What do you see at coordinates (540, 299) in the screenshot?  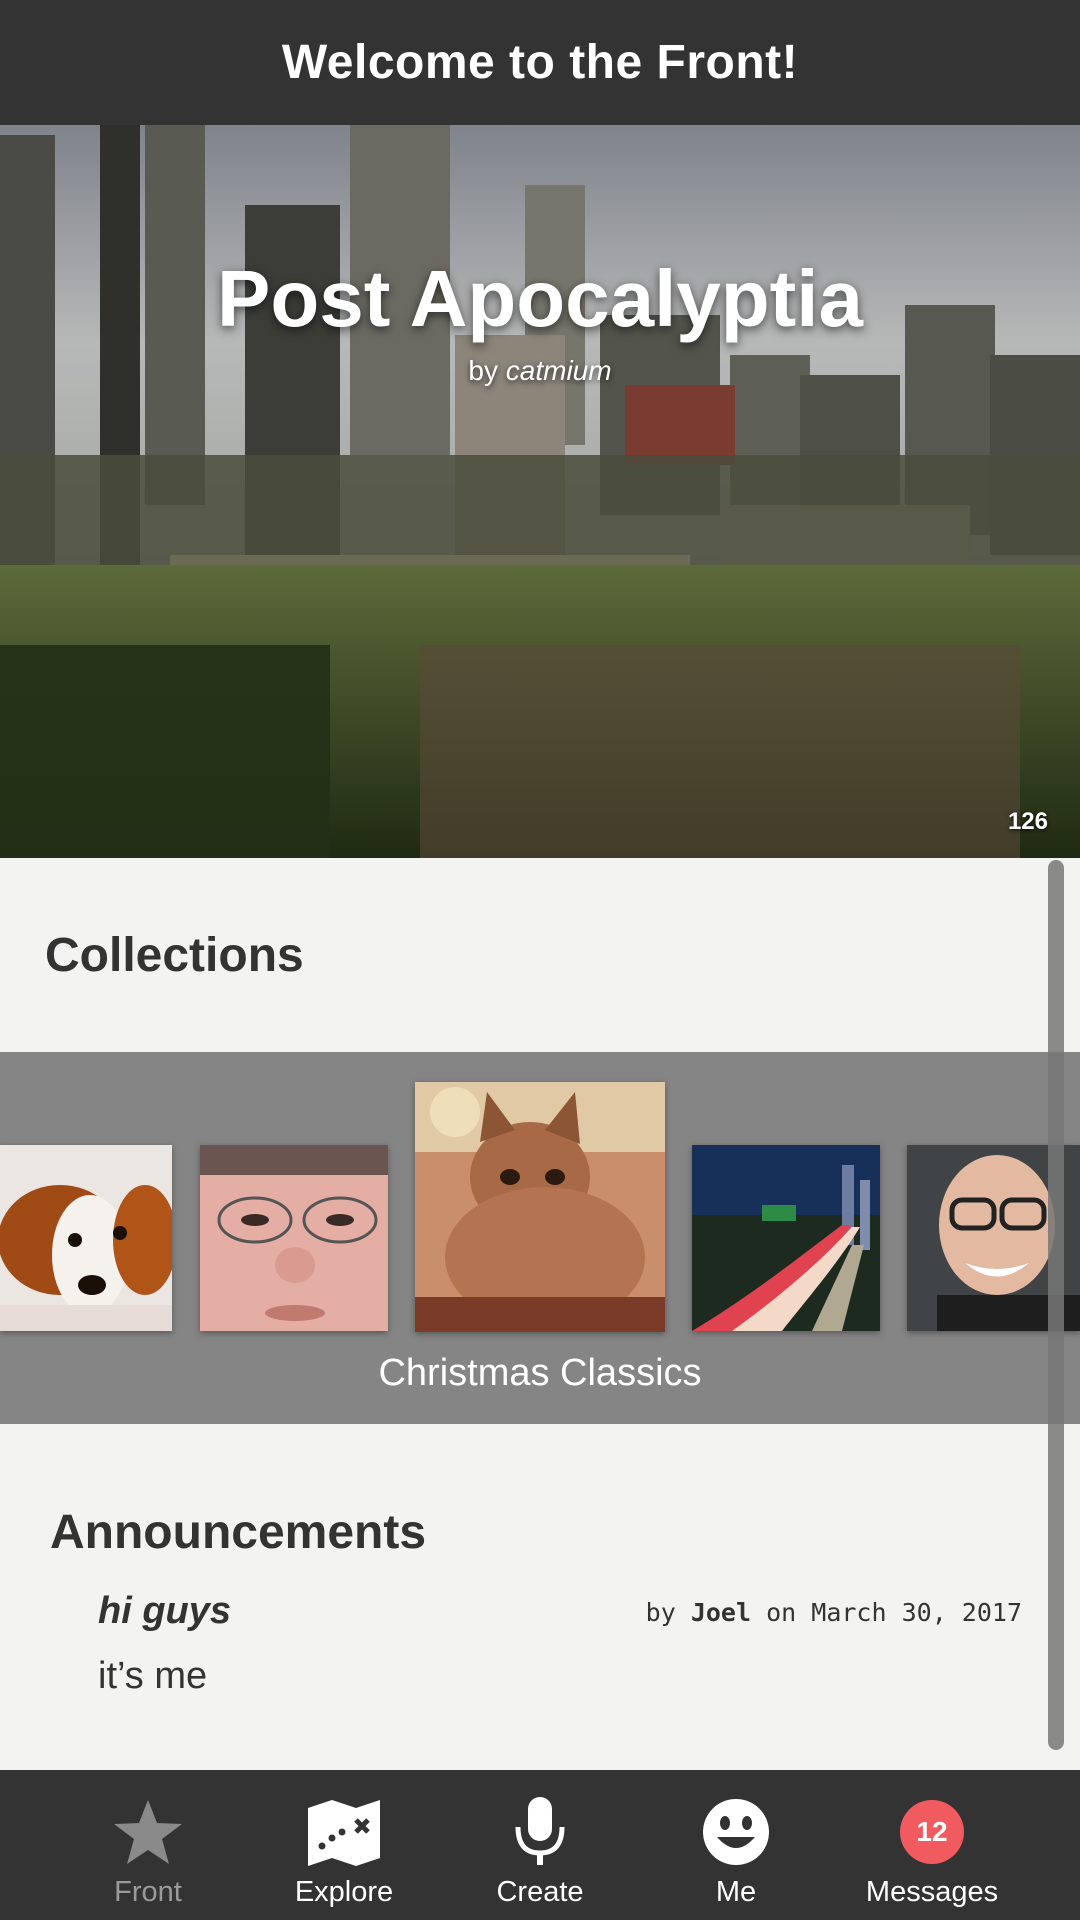 I see `featured-title: Post Apocalyptia` at bounding box center [540, 299].